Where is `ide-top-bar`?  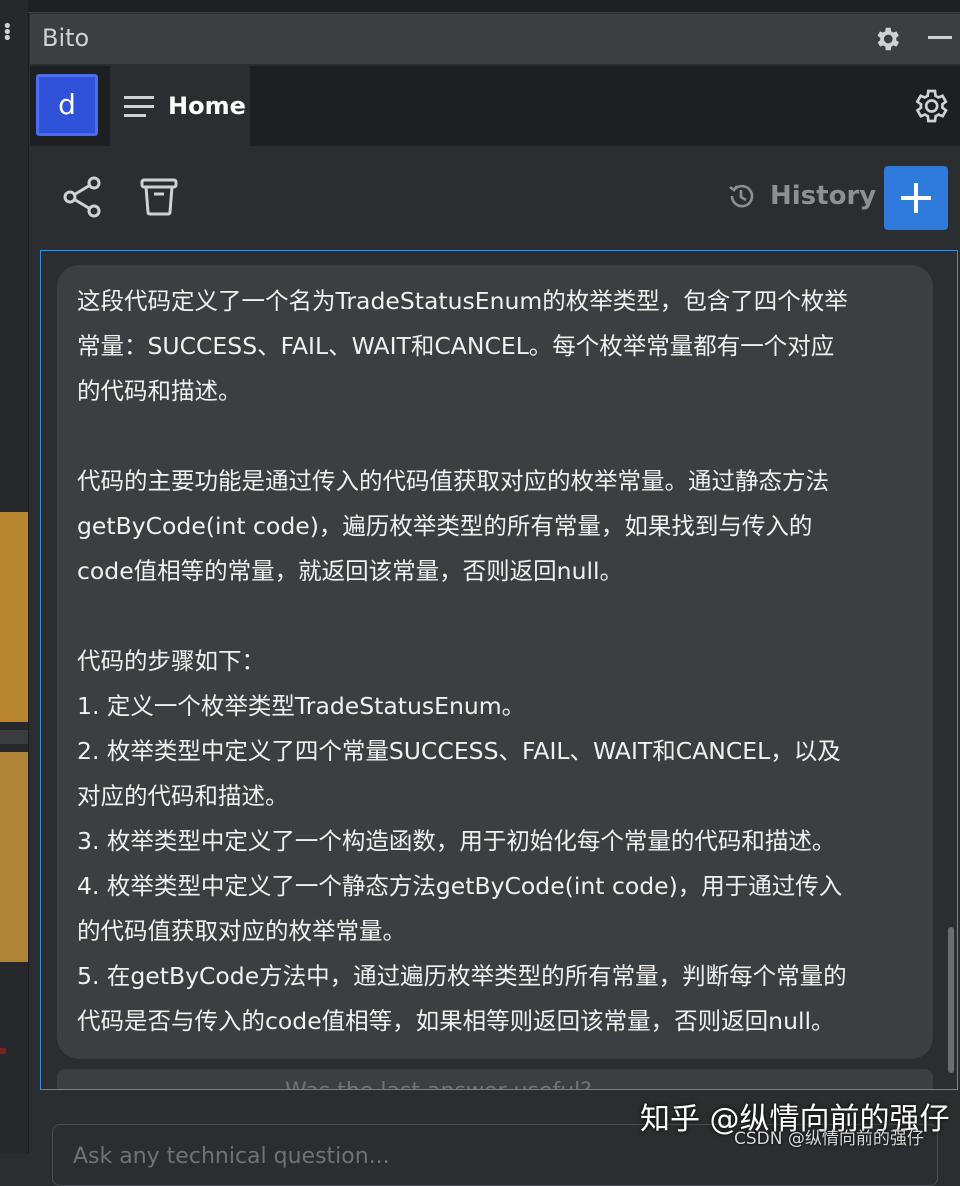 ide-top-bar is located at coordinates (494, 6).